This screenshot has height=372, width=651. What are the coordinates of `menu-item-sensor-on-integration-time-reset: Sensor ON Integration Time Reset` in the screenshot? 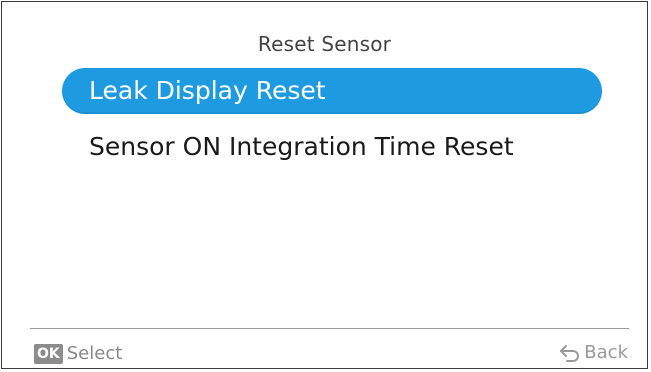 It's located at (332, 147).